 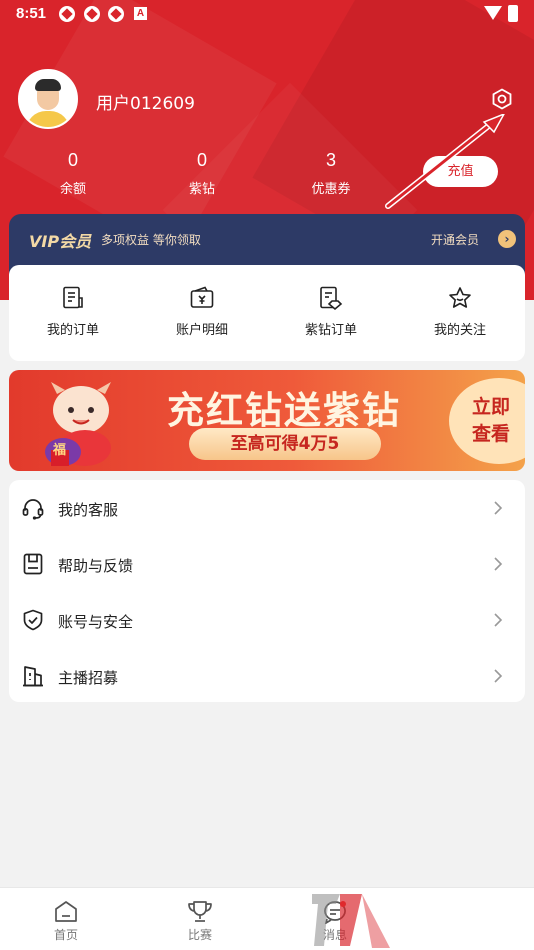 I want to click on shield-icon, so click(x=33, y=620).